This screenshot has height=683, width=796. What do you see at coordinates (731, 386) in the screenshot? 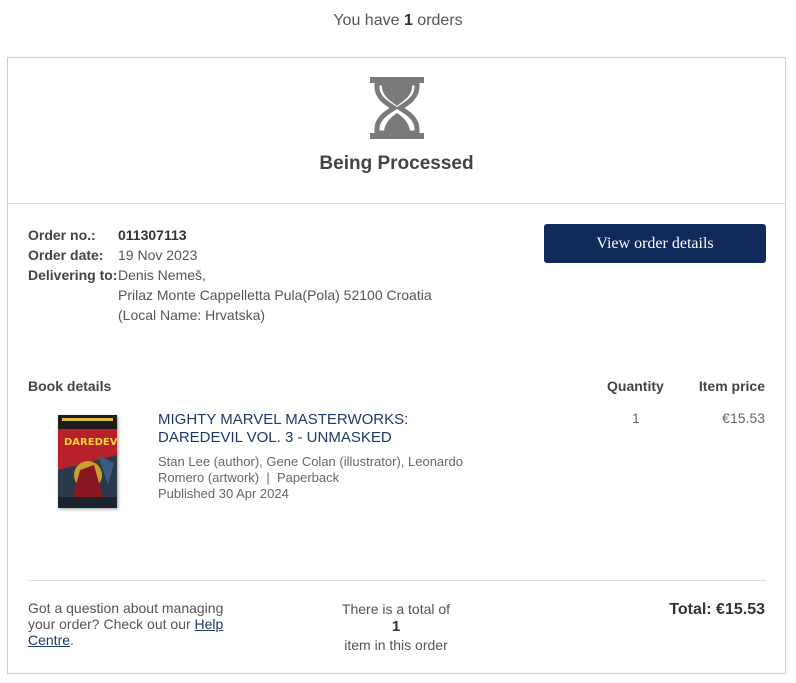
I see `item-price-header: Item price` at bounding box center [731, 386].